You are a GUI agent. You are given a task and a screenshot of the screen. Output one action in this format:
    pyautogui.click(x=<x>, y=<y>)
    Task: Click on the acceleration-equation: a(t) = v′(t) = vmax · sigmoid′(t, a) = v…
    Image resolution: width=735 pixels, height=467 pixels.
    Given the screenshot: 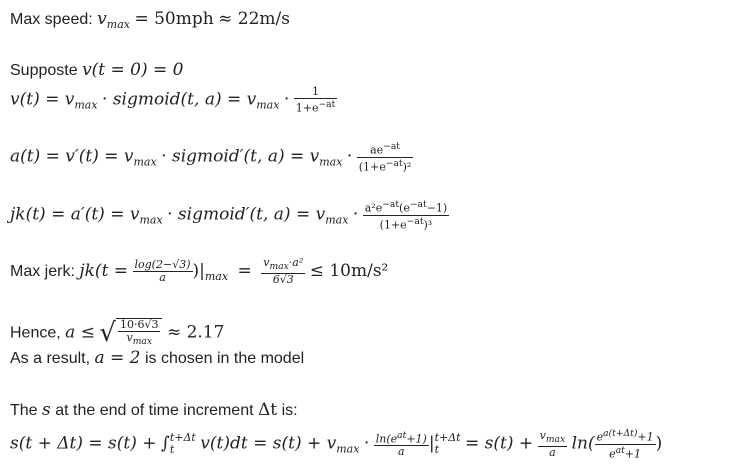 What is the action you would take?
    pyautogui.click(x=212, y=157)
    